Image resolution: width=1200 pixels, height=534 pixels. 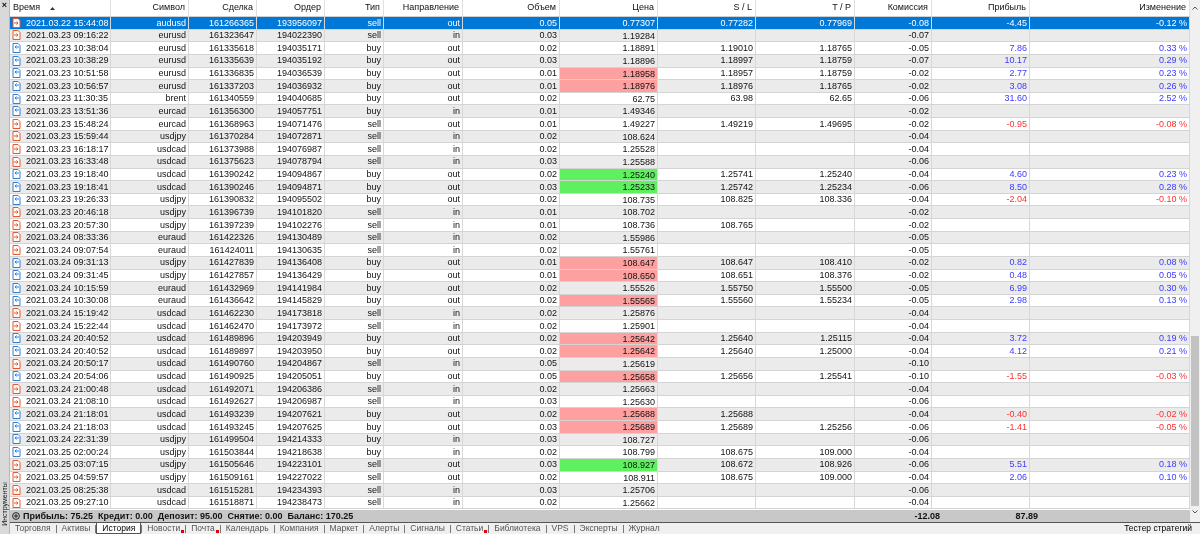 What do you see at coordinates (247, 528) in the screenshot?
I see `bottom-tab: Календарь` at bounding box center [247, 528].